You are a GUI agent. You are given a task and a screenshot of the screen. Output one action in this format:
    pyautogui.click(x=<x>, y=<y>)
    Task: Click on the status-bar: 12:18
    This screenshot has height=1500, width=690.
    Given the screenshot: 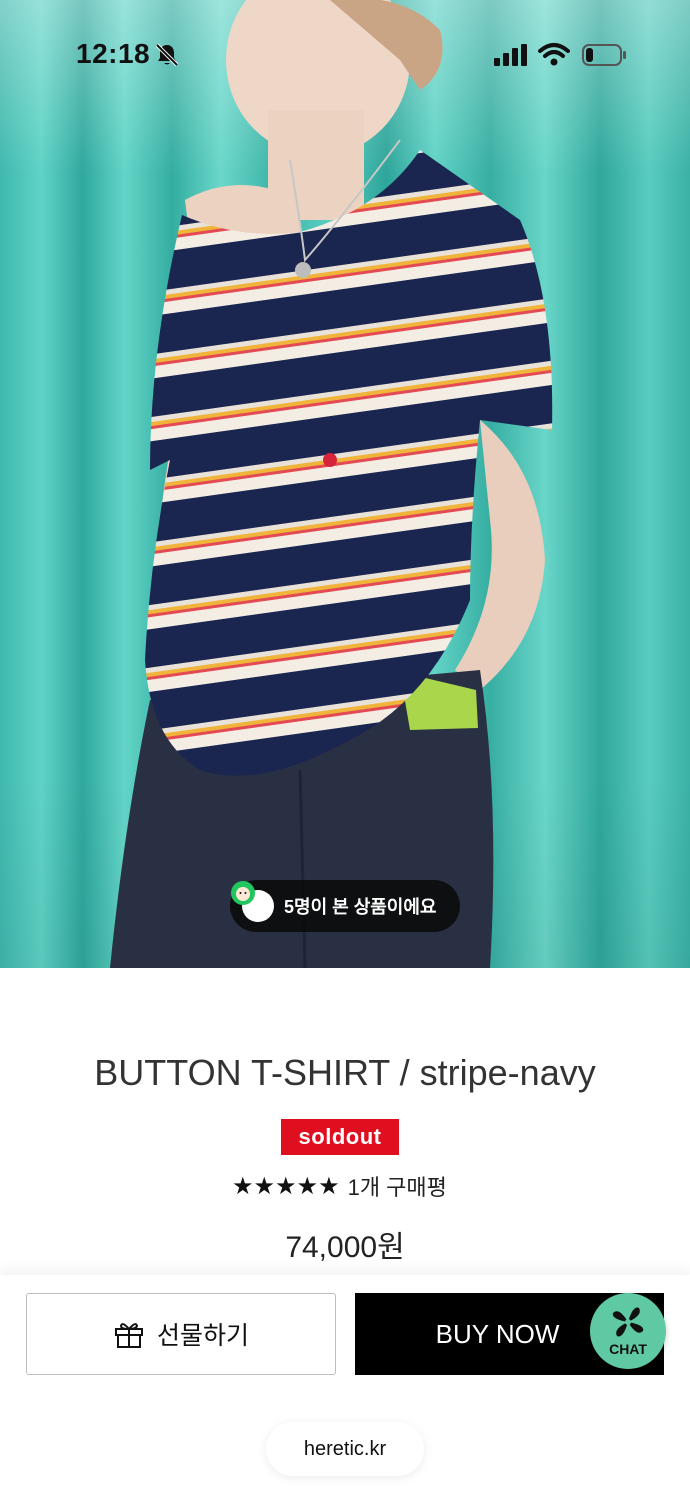 What is the action you would take?
    pyautogui.click(x=345, y=55)
    